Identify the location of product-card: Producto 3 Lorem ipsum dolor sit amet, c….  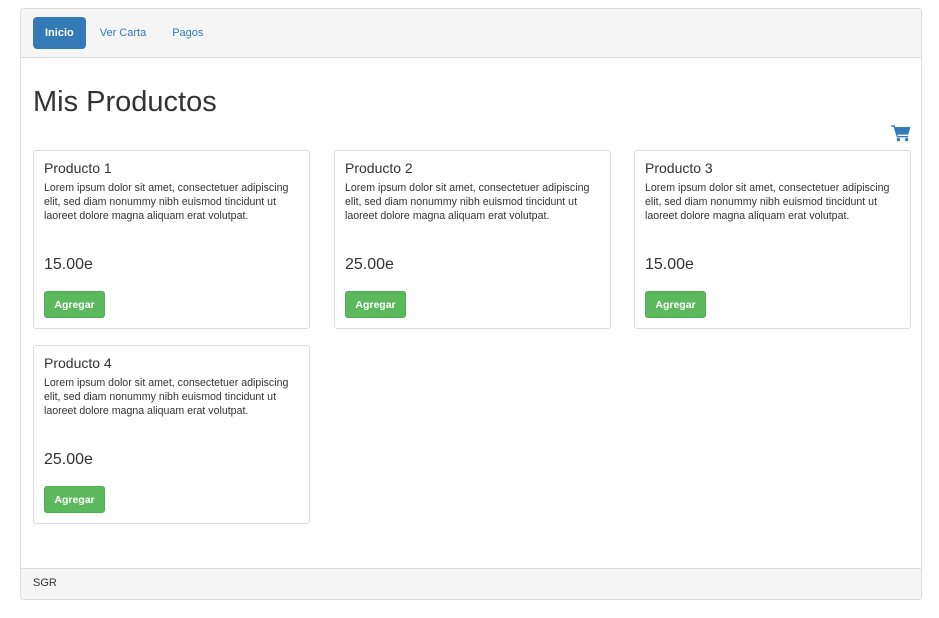
(772, 239).